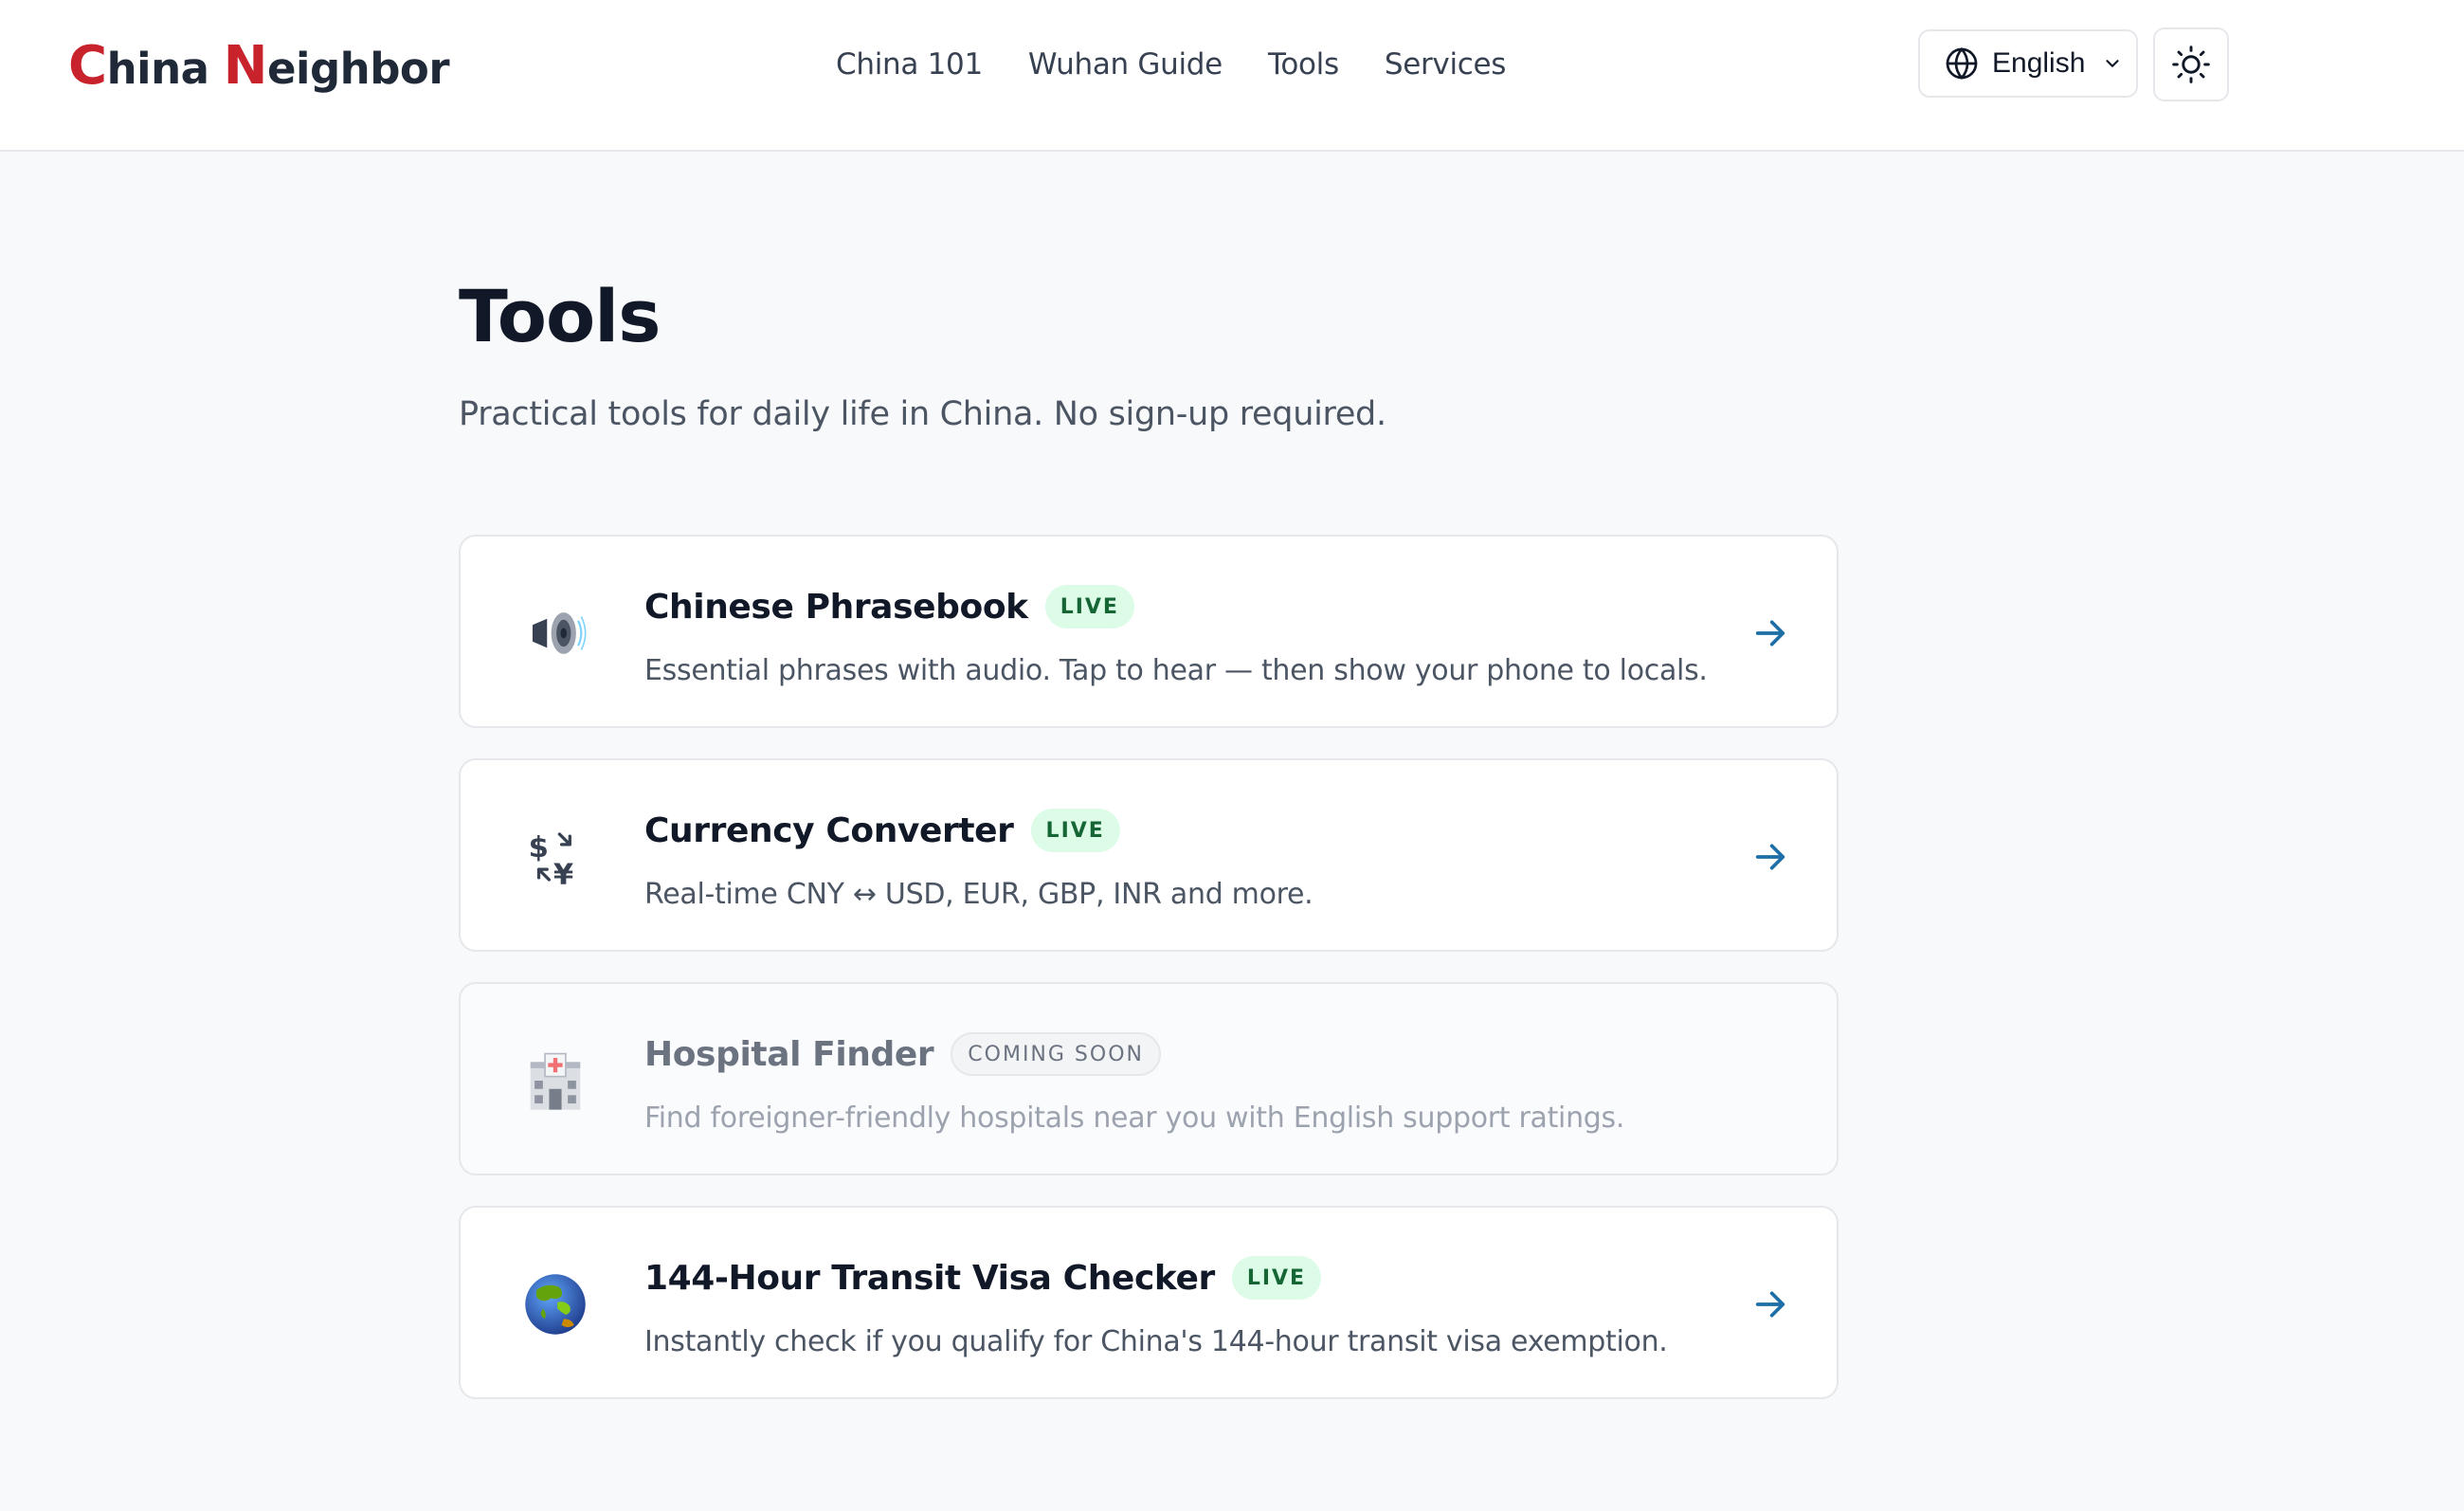 This screenshot has height=1511, width=2464. What do you see at coordinates (789, 1054) in the screenshot?
I see `tool-title: Hospital Finder` at bounding box center [789, 1054].